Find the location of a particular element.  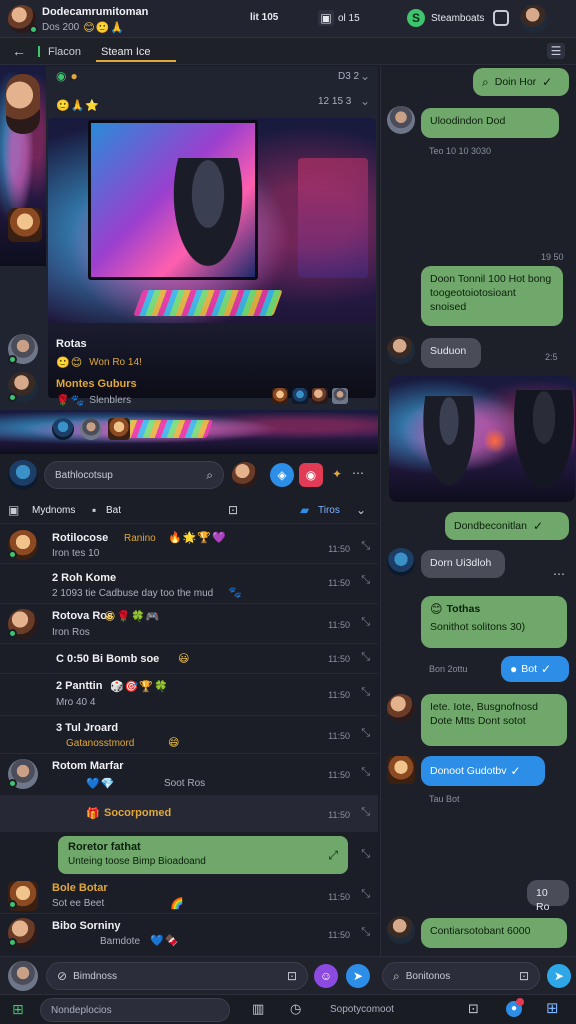

list-item: Rotom Marfar Soot Ros 💙💎 11:50 ⤡ is located at coordinates (189, 775).